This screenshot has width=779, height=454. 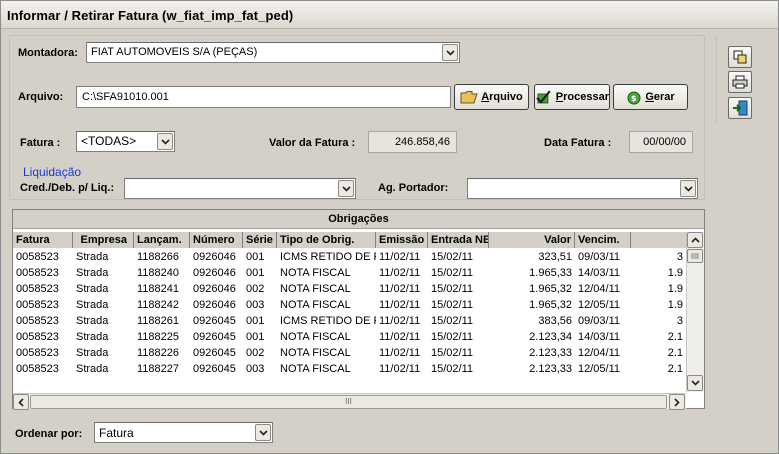 What do you see at coordinates (412, 142) in the screenshot?
I see `valor-fatura-value: 246.858,46` at bounding box center [412, 142].